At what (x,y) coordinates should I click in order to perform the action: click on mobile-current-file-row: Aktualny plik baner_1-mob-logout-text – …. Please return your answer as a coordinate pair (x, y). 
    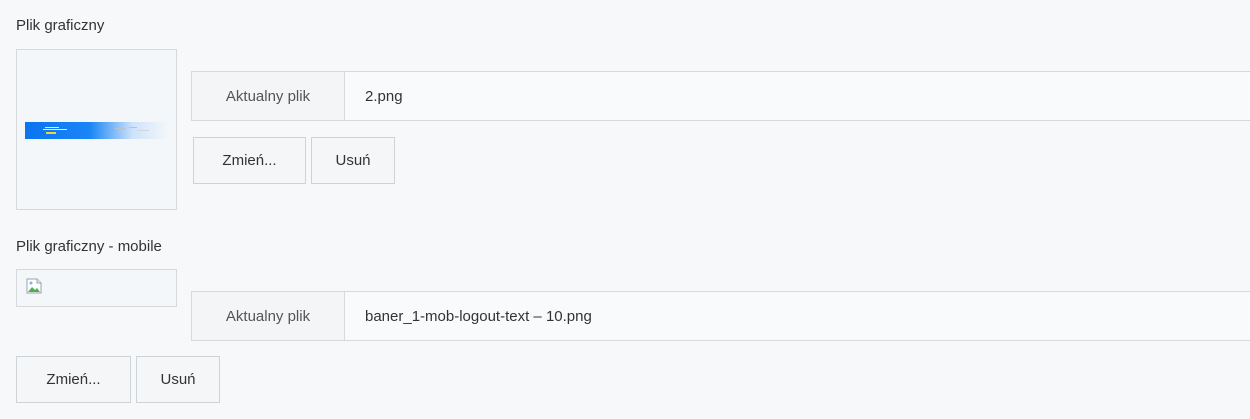
    Looking at the image, I should click on (720, 316).